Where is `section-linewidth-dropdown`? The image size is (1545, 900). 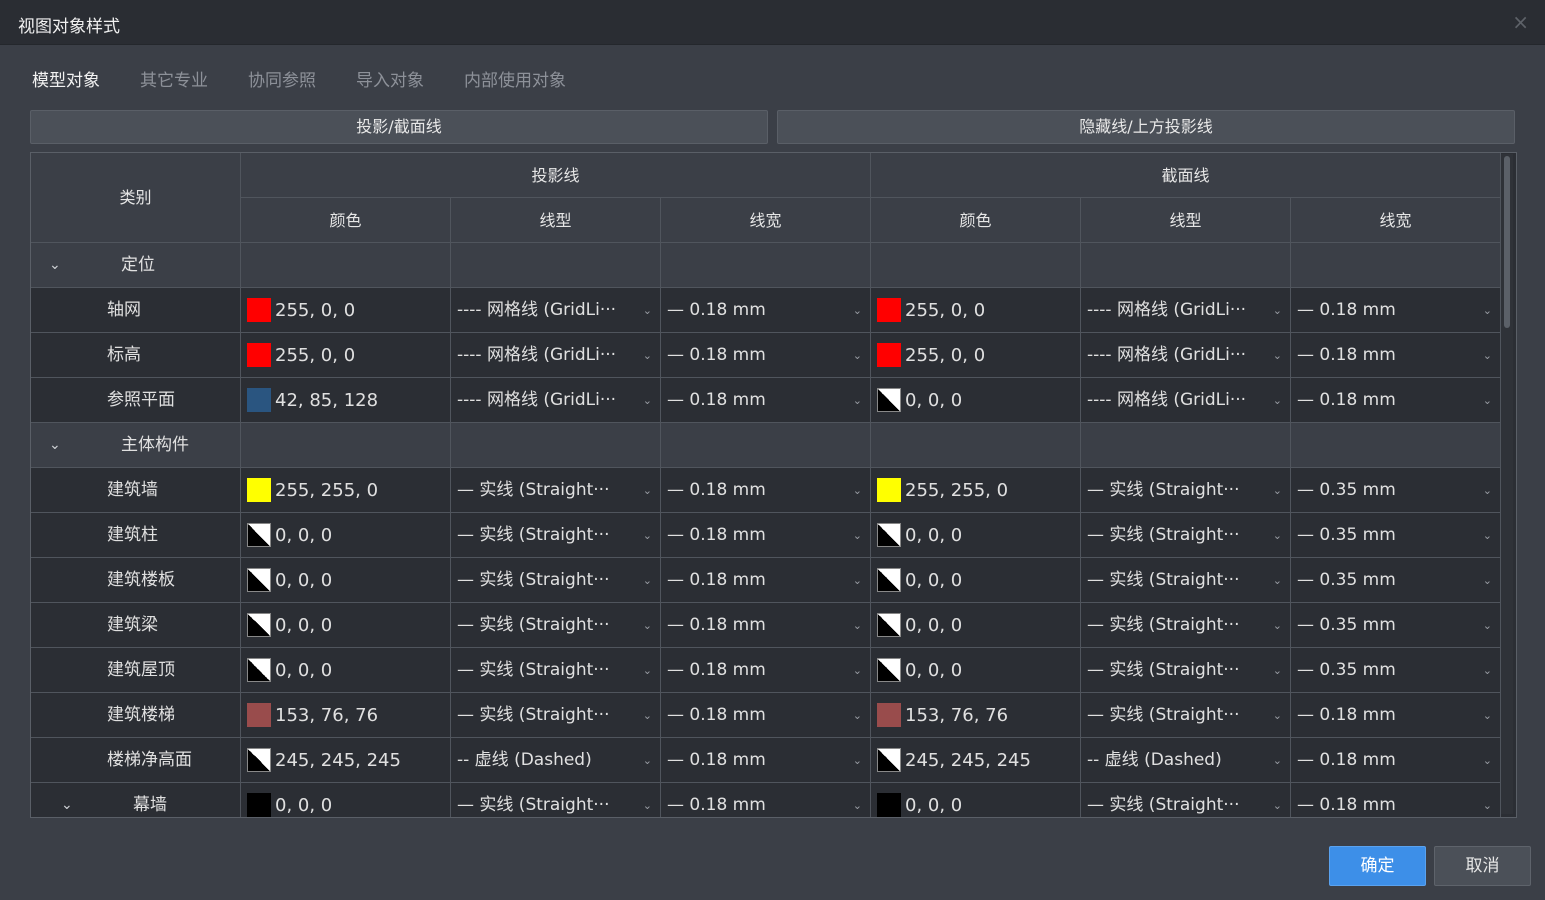 section-linewidth-dropdown is located at coordinates (1396, 445).